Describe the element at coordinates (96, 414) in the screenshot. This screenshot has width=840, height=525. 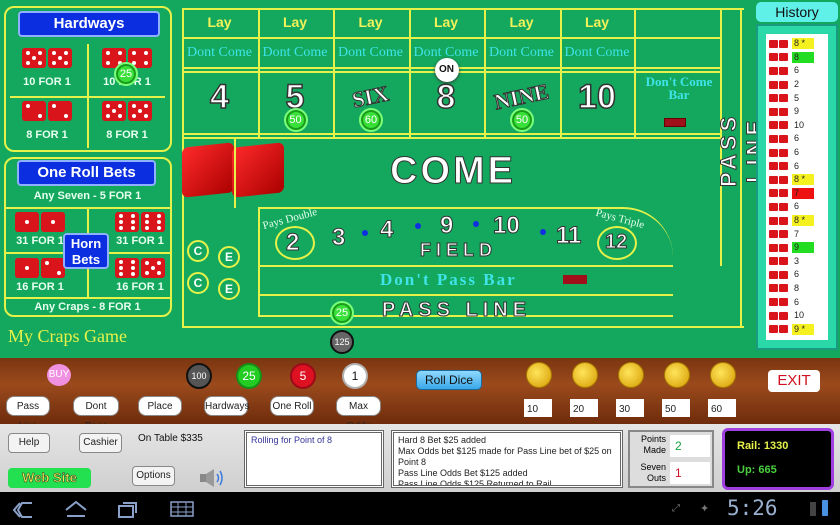
I see `bet-button-dont-pass: Dont Pass` at that location.